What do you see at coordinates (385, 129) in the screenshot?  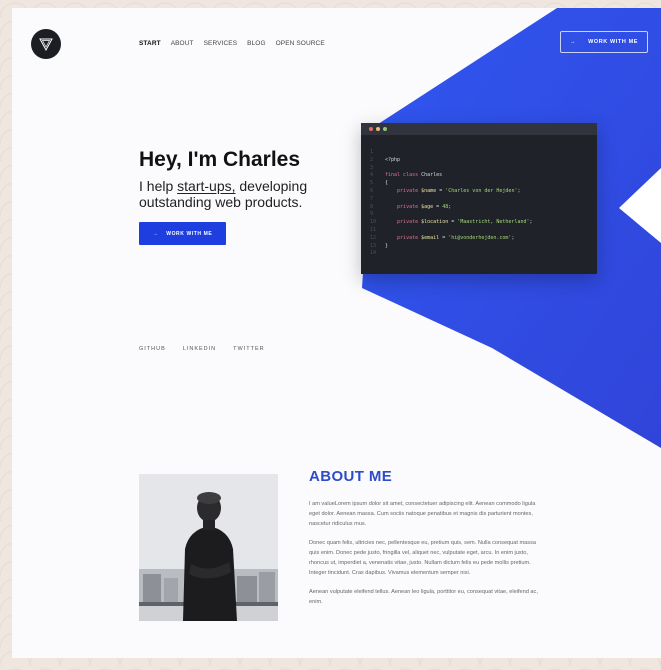 I see `maximize-dot-icon` at bounding box center [385, 129].